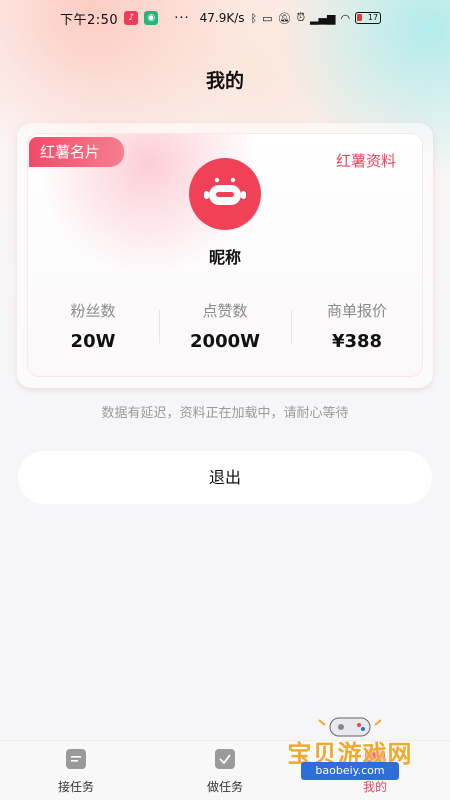  What do you see at coordinates (267, 18) in the screenshot?
I see `vibrate-icon: ▭` at bounding box center [267, 18].